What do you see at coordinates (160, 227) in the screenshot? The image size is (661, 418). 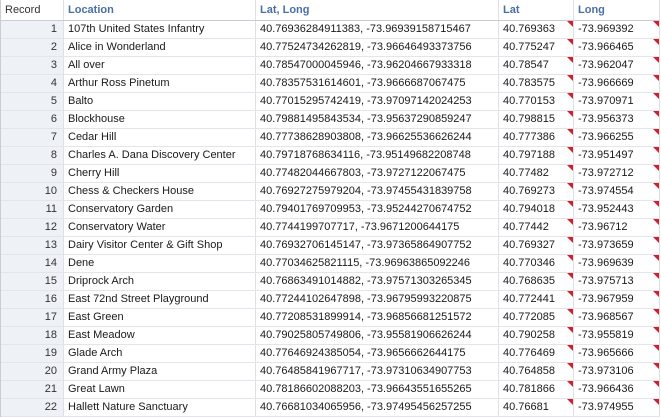 I see `location-cell: Conservatory Water` at bounding box center [160, 227].